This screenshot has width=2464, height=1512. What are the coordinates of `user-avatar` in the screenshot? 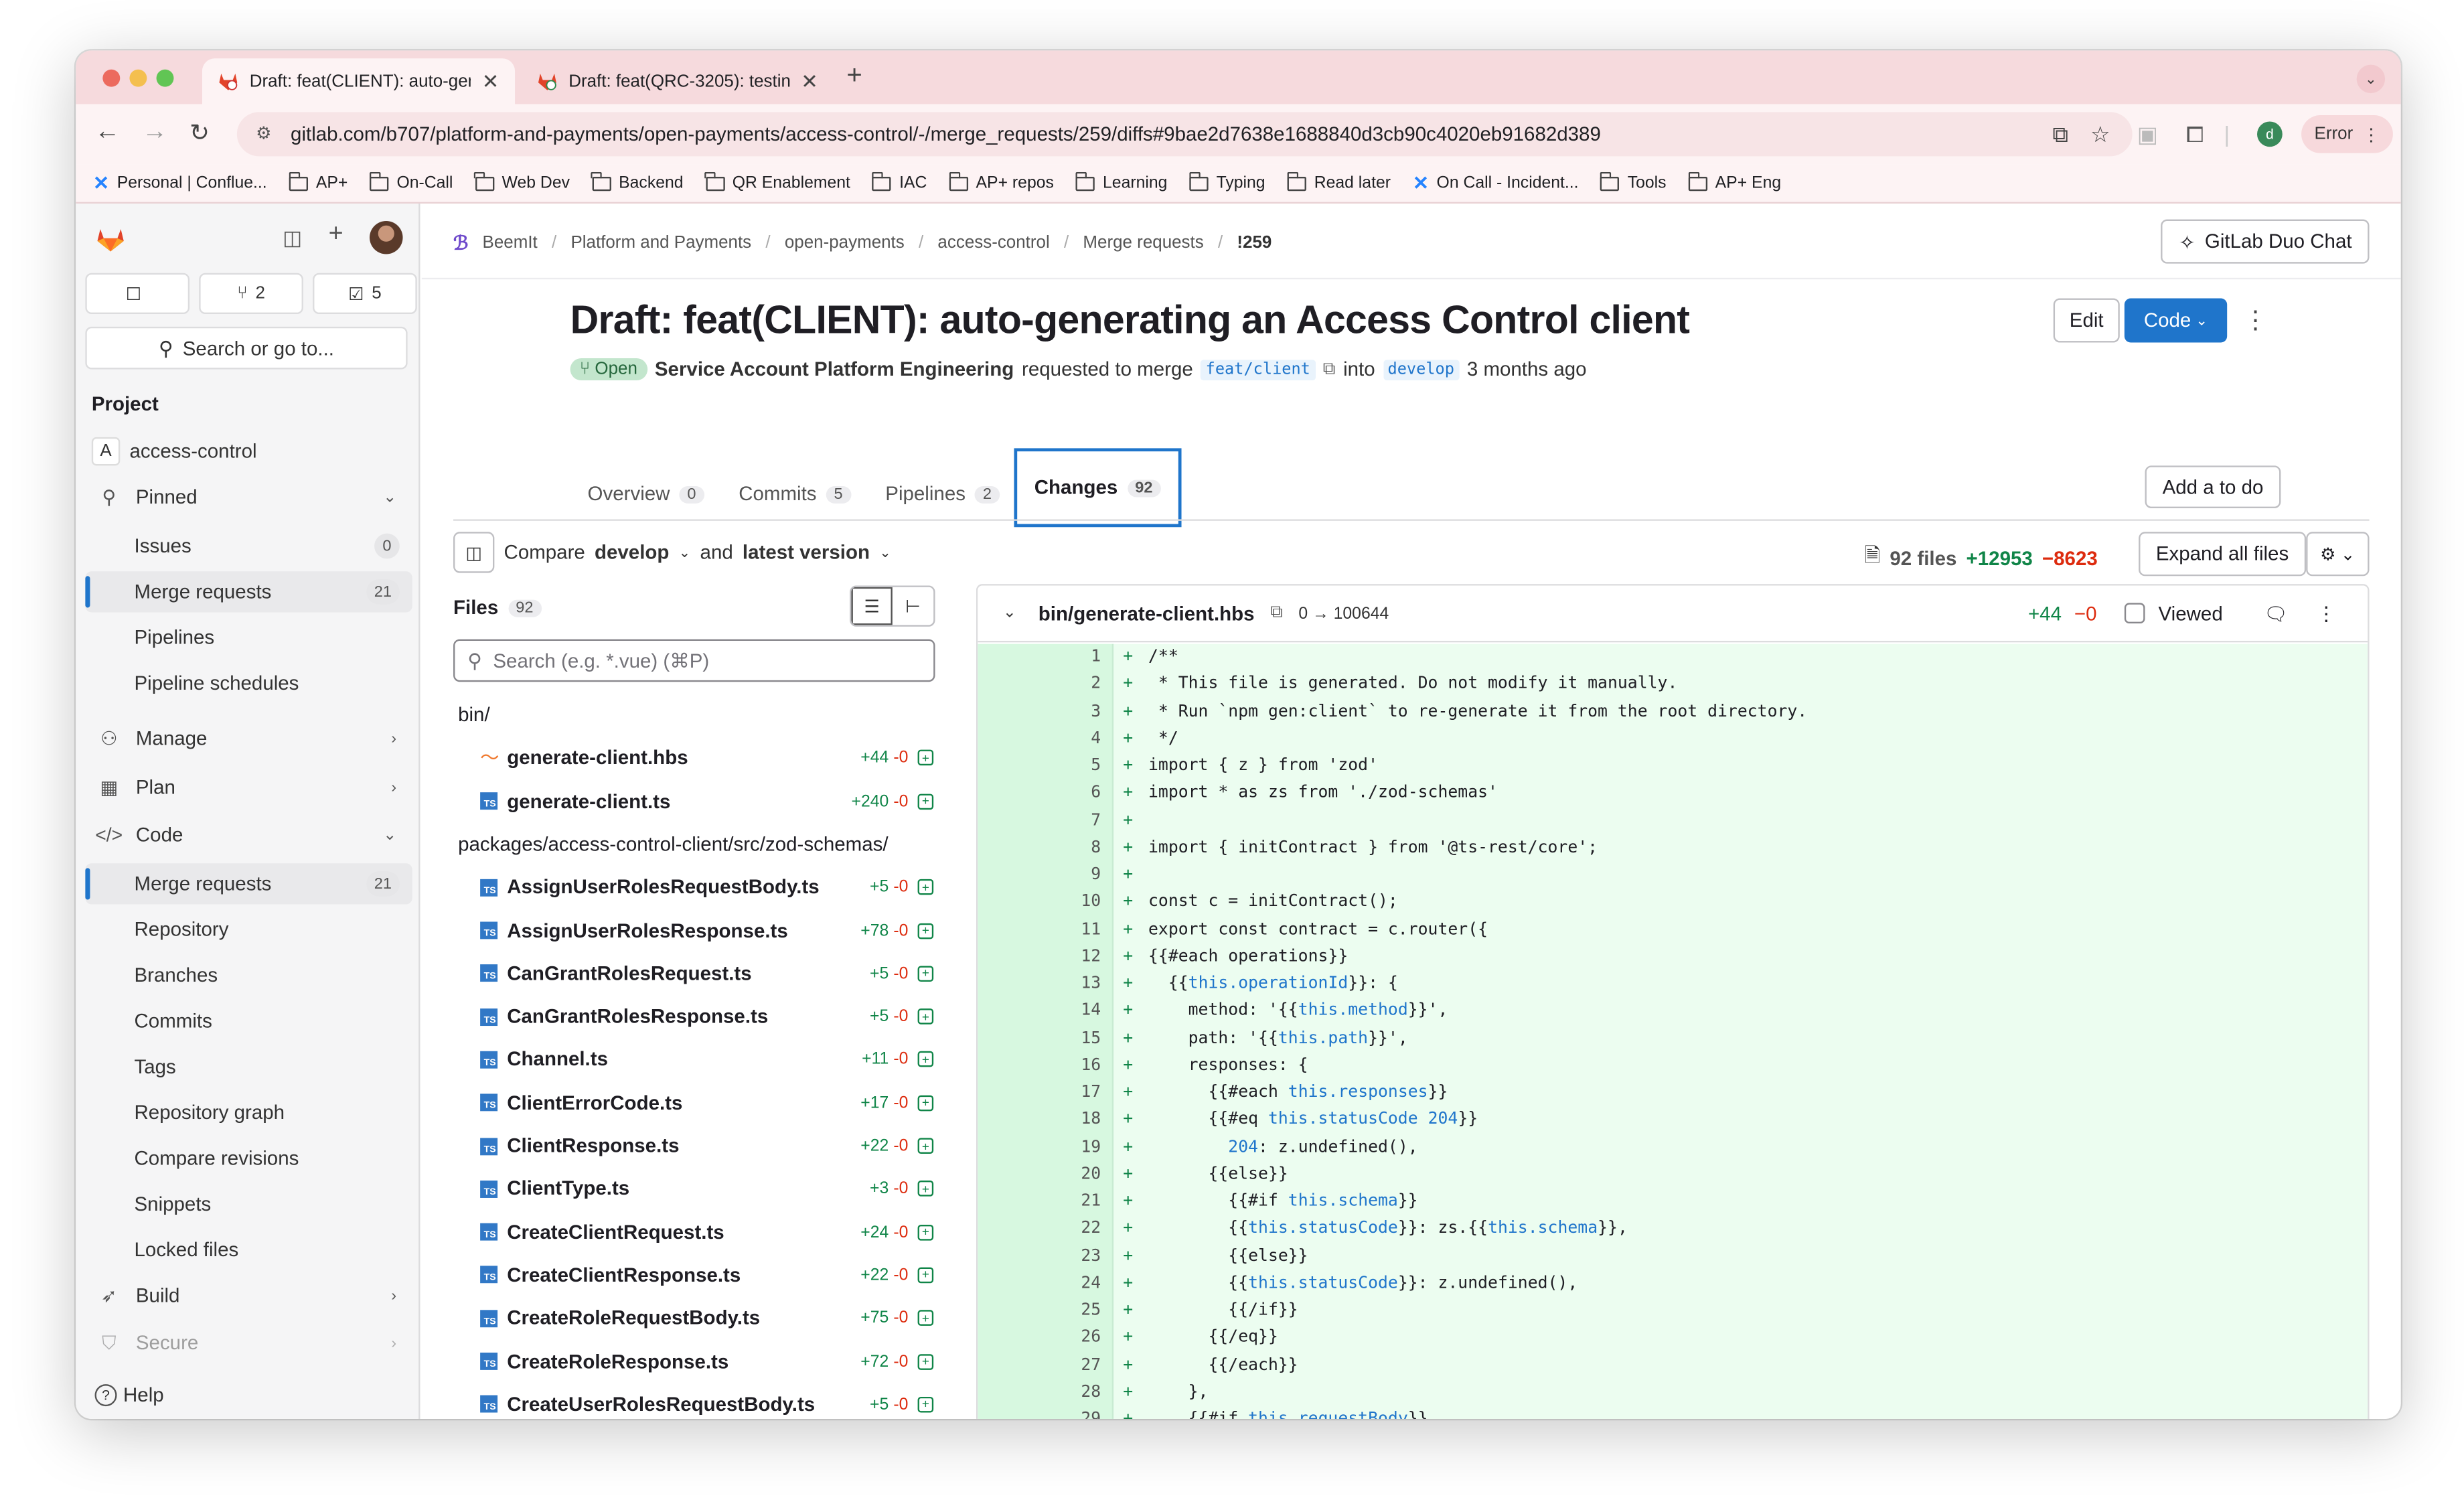 It's located at (386, 237).